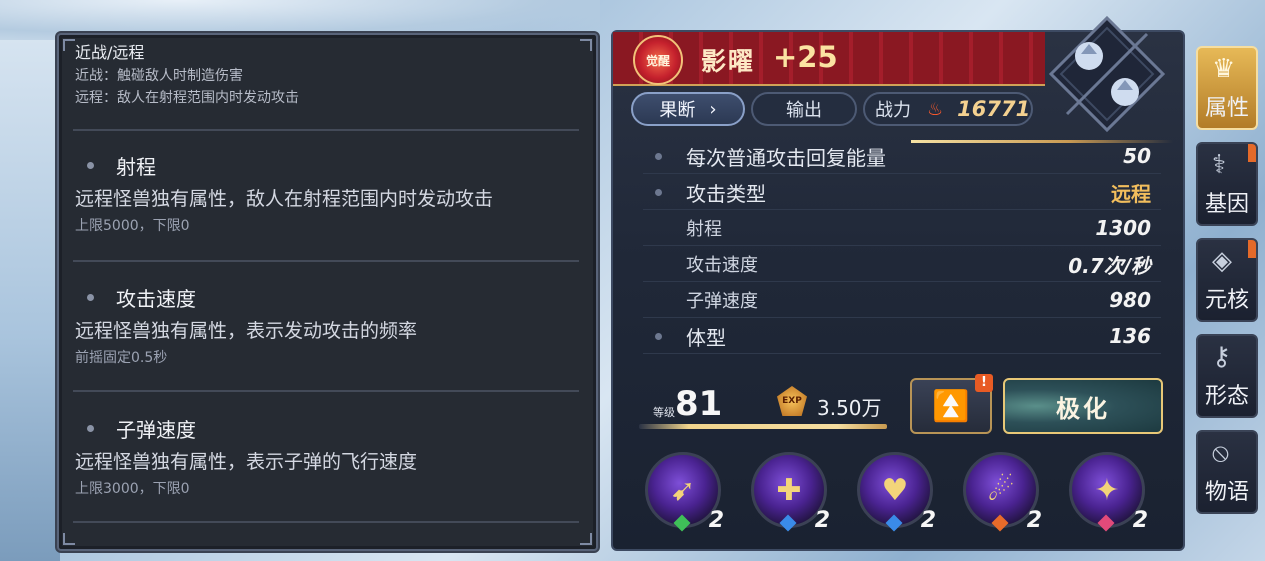  Describe the element at coordinates (1109, 265) in the screenshot. I see `stat-value: 0.7次/秒` at that location.